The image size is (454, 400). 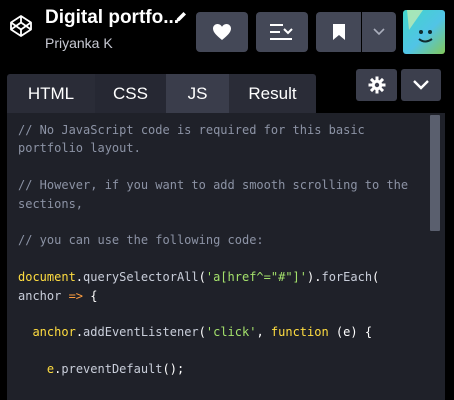 I want to click on love-button, so click(x=222, y=32).